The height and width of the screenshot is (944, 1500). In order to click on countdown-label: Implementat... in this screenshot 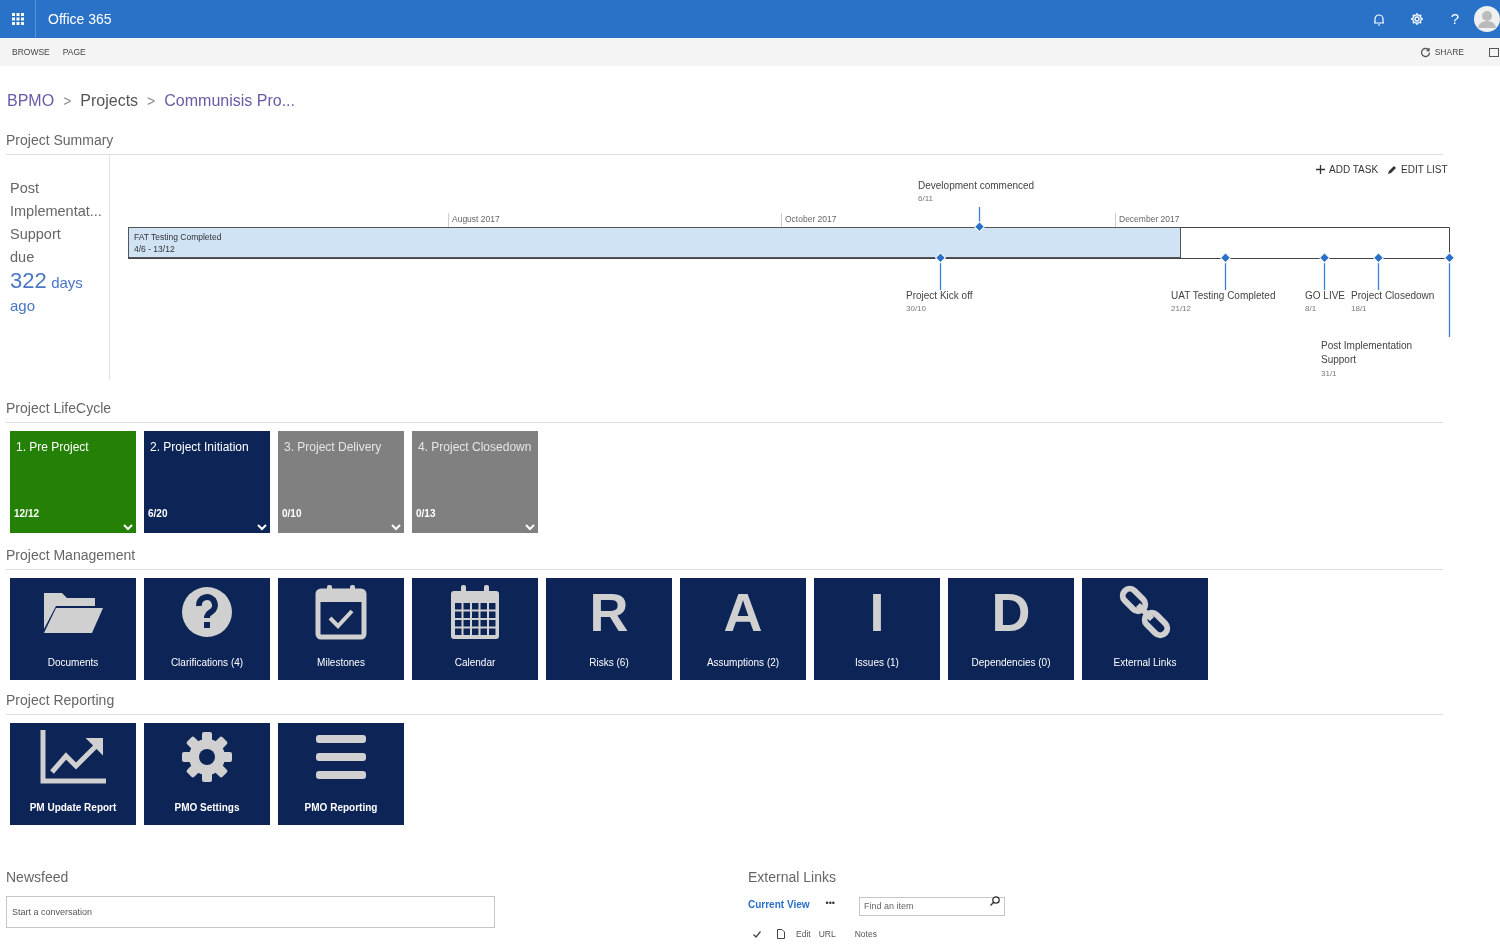, I will do `click(56, 211)`.